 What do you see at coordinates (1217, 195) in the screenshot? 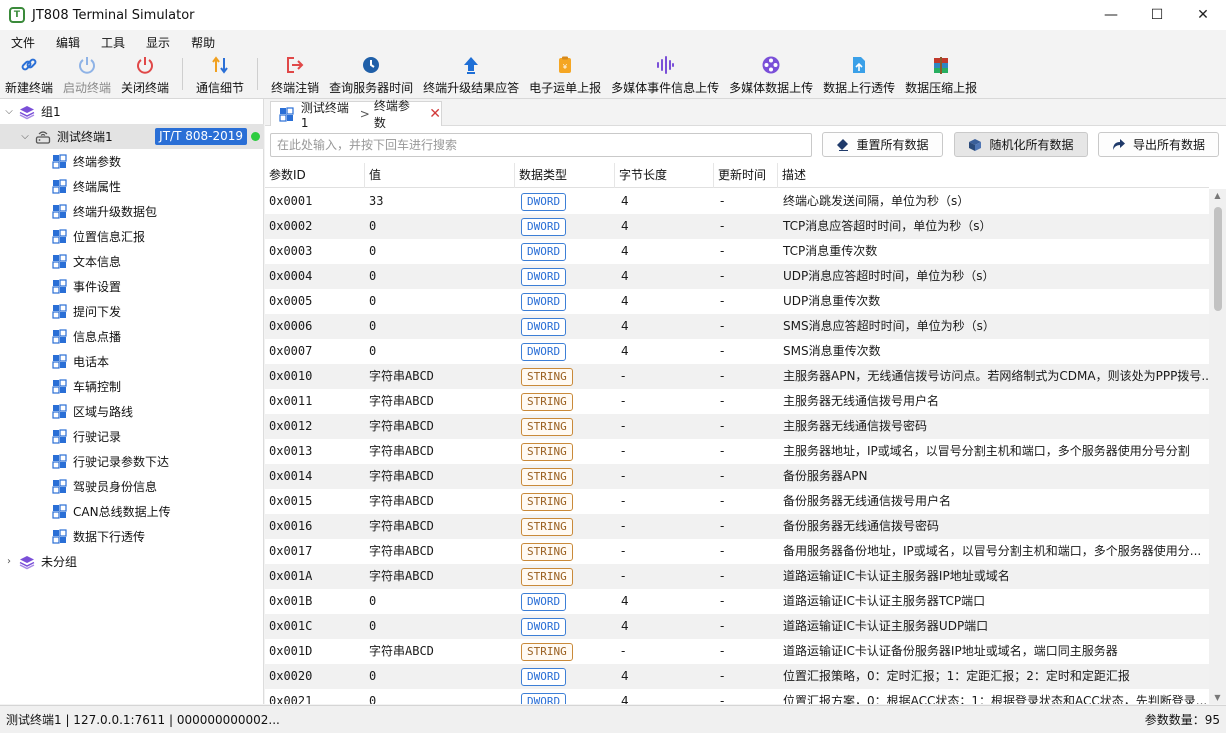
I see `scroll-up-icon: ▲` at bounding box center [1217, 195].